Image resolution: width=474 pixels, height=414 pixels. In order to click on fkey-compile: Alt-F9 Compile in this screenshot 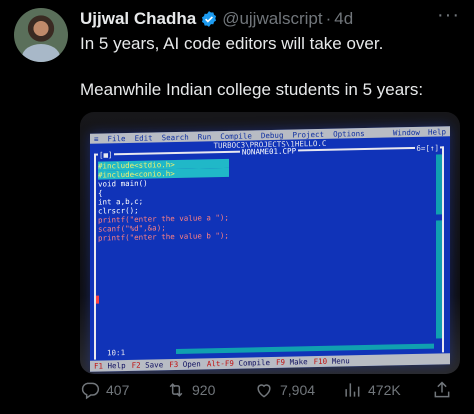, I will do `click(238, 363)`.